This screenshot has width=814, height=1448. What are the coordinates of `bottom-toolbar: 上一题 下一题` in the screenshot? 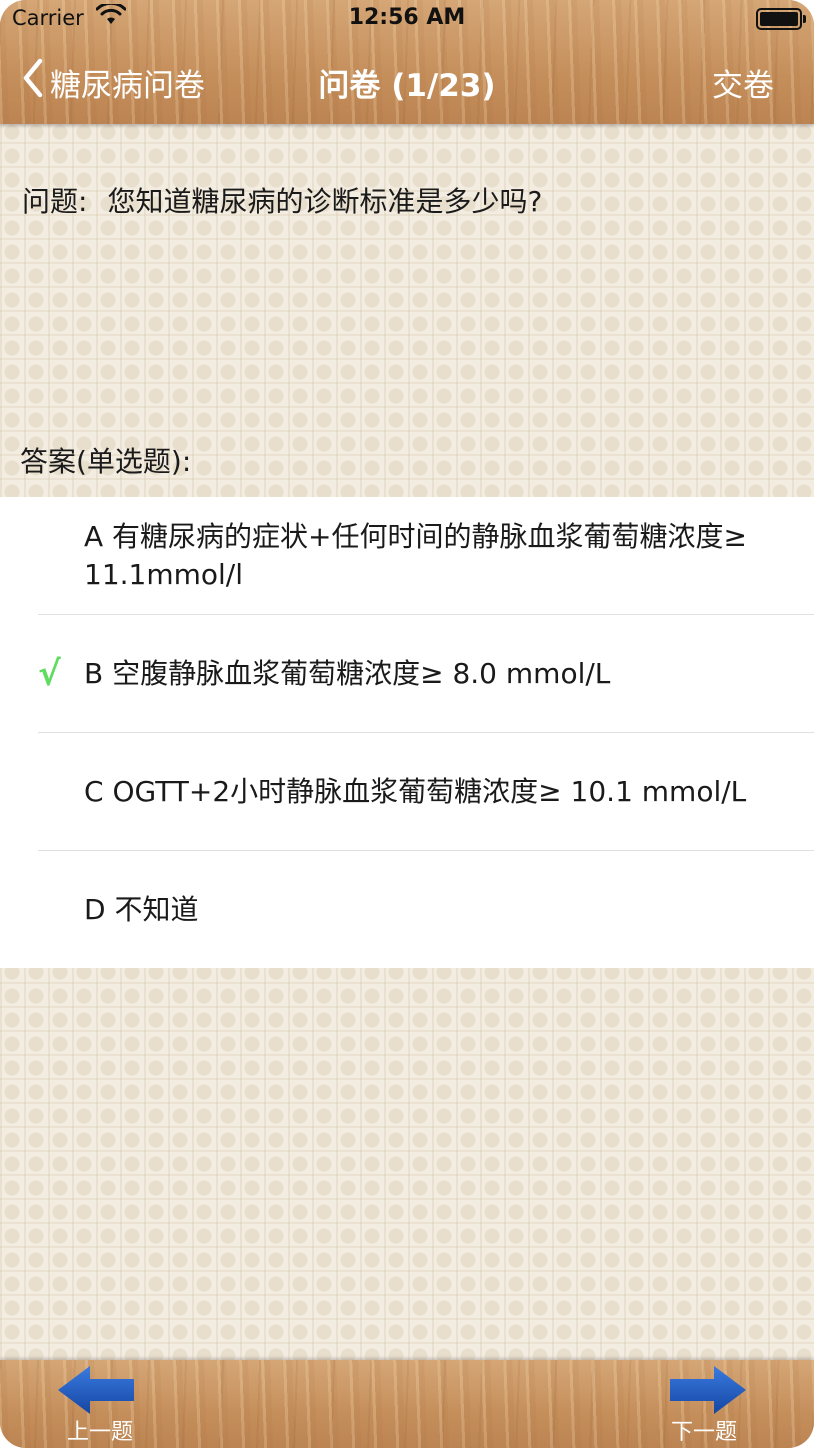 It's located at (407, 1404).